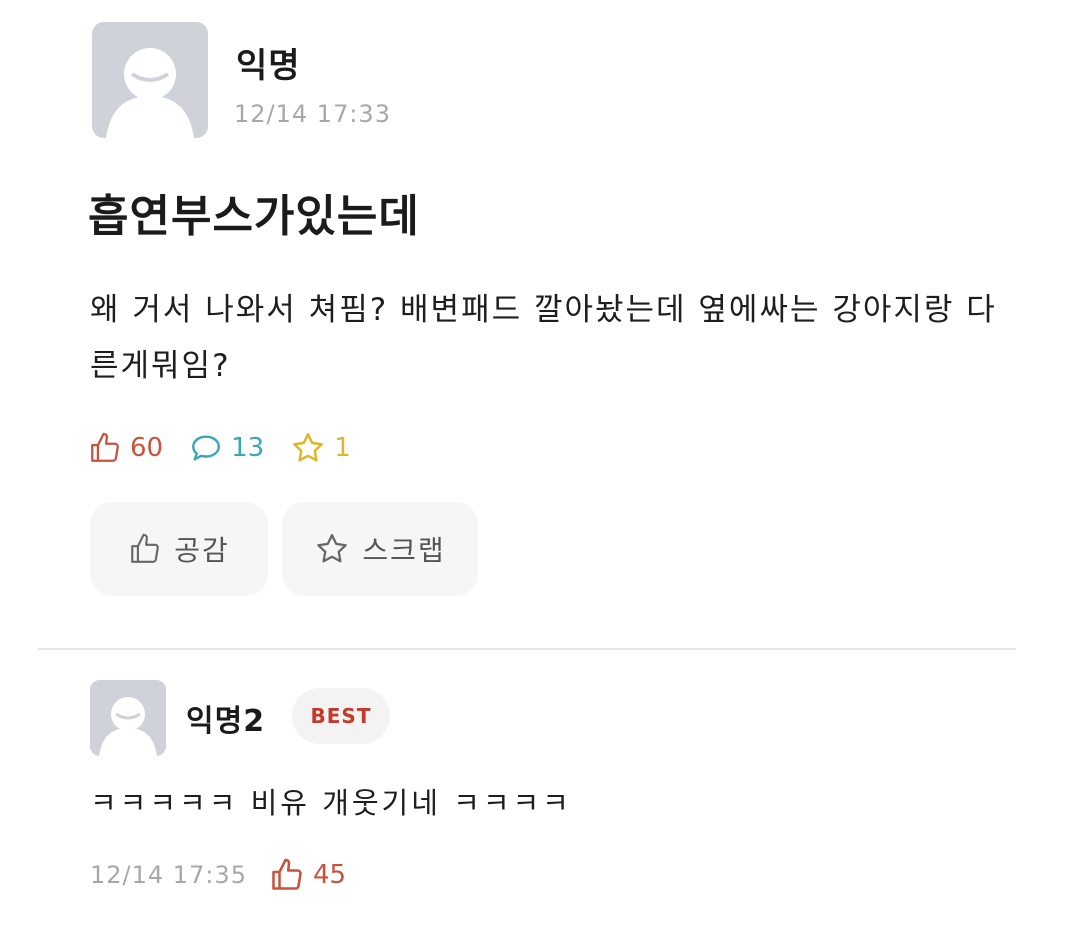  Describe the element at coordinates (312, 114) in the screenshot. I see `post-timestamp: 12/14 17:33` at that location.